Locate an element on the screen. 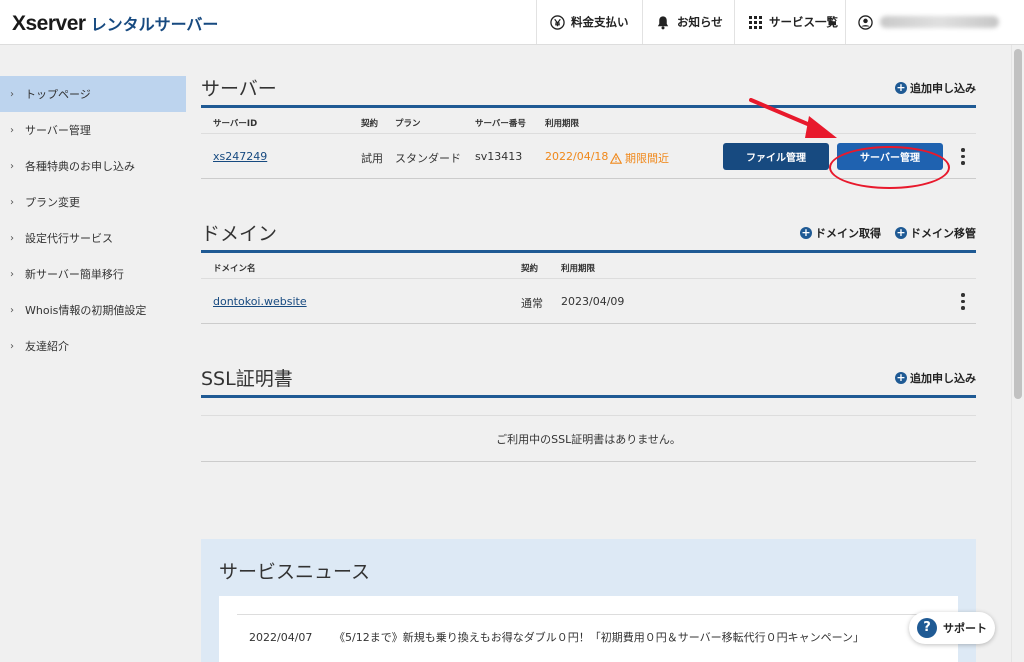  col-domain-name: ドメイン名 is located at coordinates (234, 269).